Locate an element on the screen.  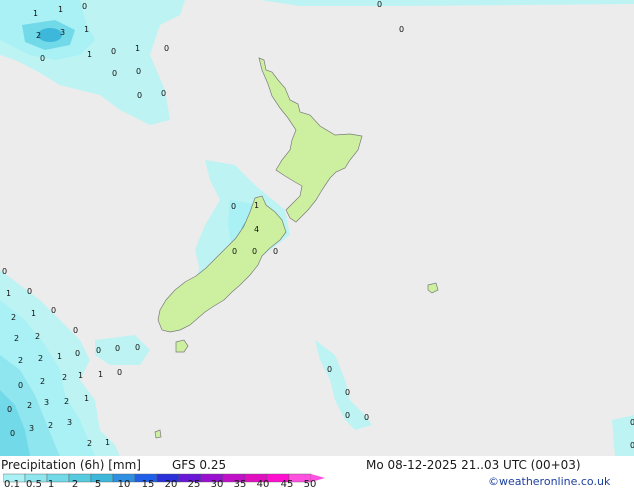
legend-tick-label: 35 is located at coordinates (240, 484).